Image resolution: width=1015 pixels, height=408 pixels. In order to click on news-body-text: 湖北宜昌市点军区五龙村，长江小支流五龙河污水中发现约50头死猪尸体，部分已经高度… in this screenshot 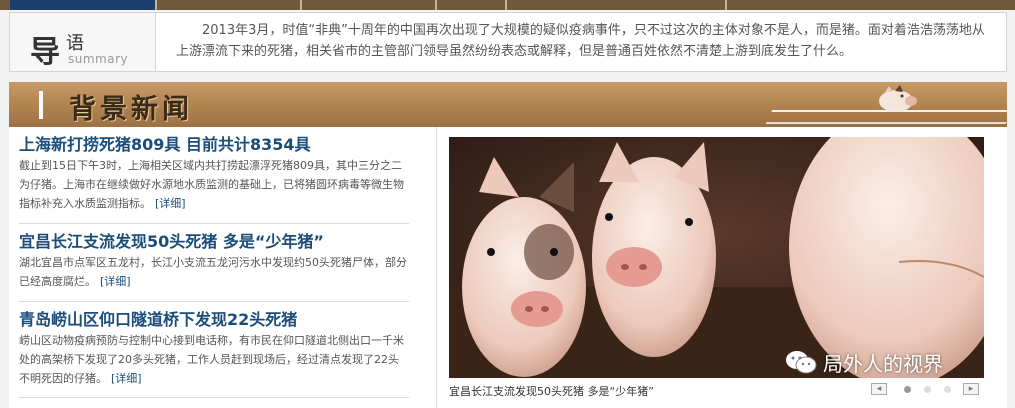, I will do `click(213, 272)`.